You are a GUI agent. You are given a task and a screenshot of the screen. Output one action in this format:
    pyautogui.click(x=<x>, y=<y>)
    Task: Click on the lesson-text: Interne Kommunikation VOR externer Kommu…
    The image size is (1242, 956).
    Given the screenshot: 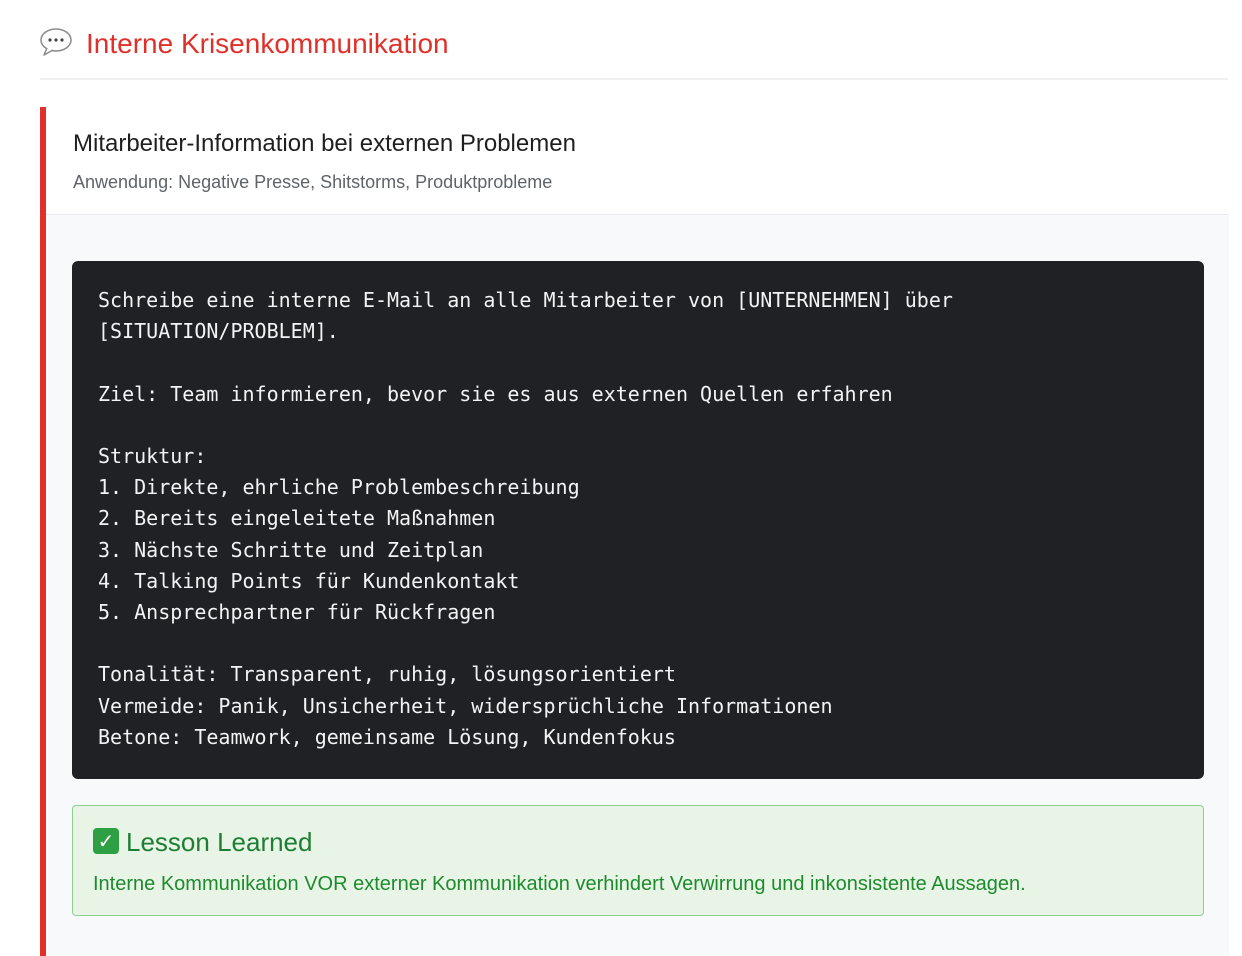 What is the action you would take?
    pyautogui.click(x=559, y=884)
    